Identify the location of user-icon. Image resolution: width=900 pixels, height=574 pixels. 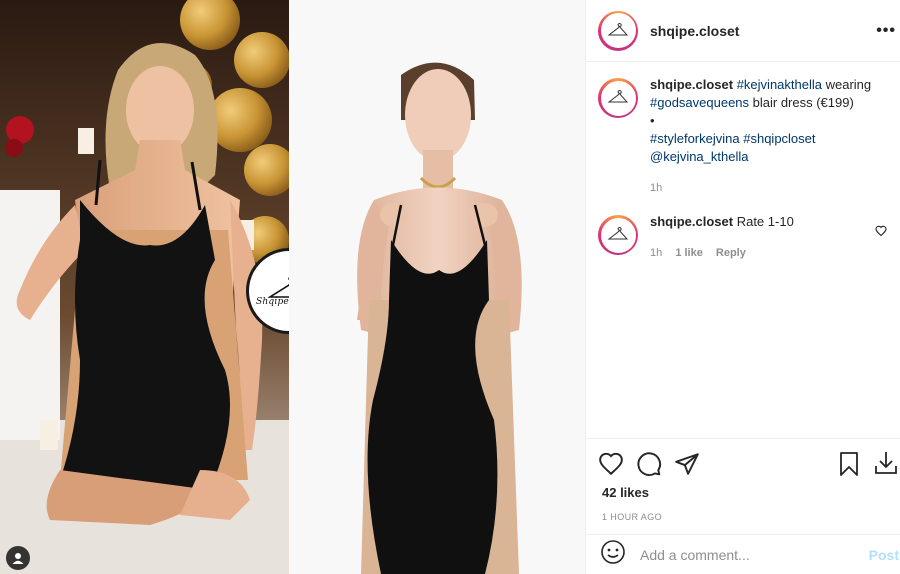
(18, 558).